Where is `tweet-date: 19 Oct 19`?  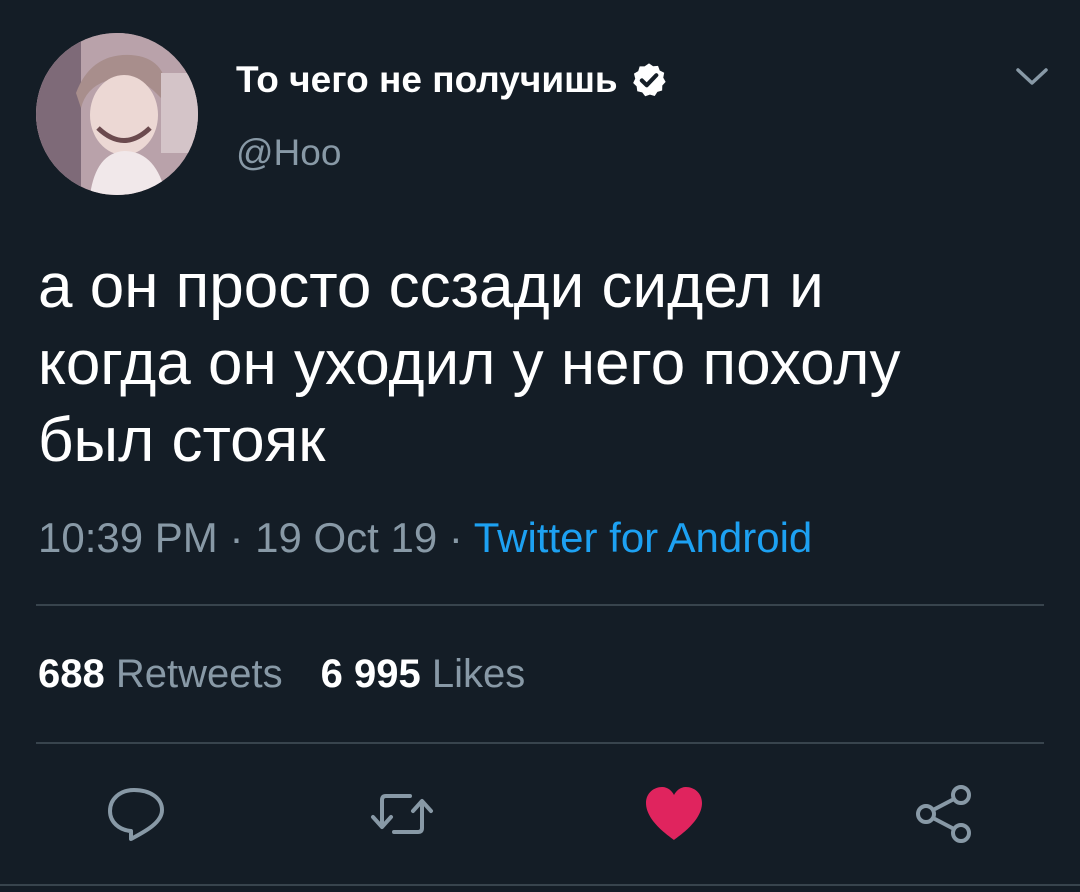
tweet-date: 19 Oct 19 is located at coordinates (346, 537).